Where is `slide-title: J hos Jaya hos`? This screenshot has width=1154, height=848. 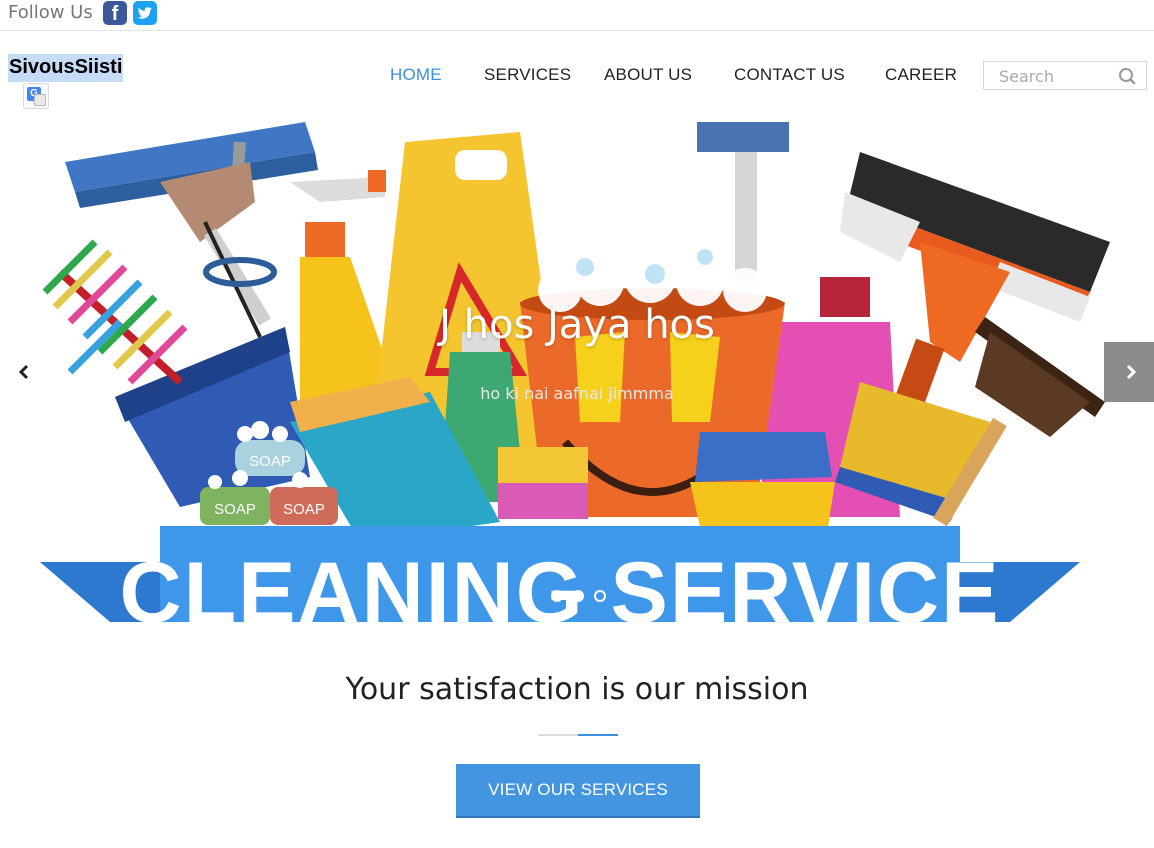
slide-title: J hos Jaya hos is located at coordinates (577, 325).